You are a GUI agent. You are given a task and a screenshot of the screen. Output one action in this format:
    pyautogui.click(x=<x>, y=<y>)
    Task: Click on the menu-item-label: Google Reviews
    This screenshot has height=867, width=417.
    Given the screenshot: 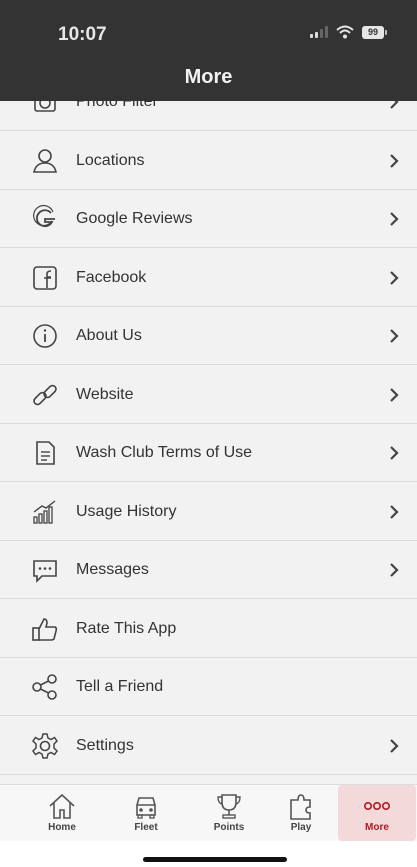 What is the action you would take?
    pyautogui.click(x=134, y=218)
    